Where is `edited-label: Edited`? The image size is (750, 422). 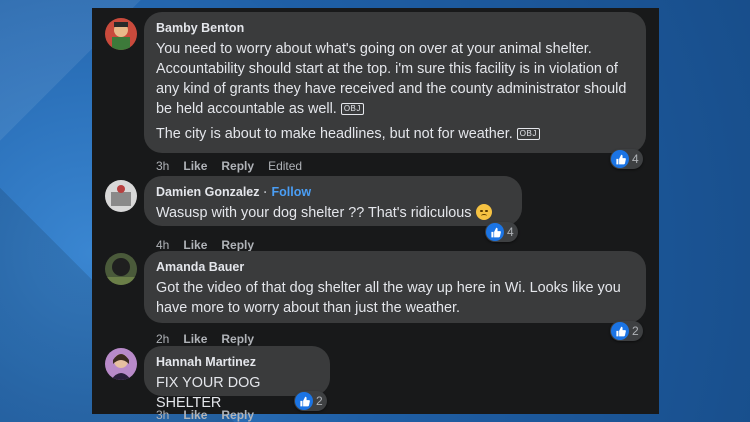
edited-label: Edited is located at coordinates (285, 166).